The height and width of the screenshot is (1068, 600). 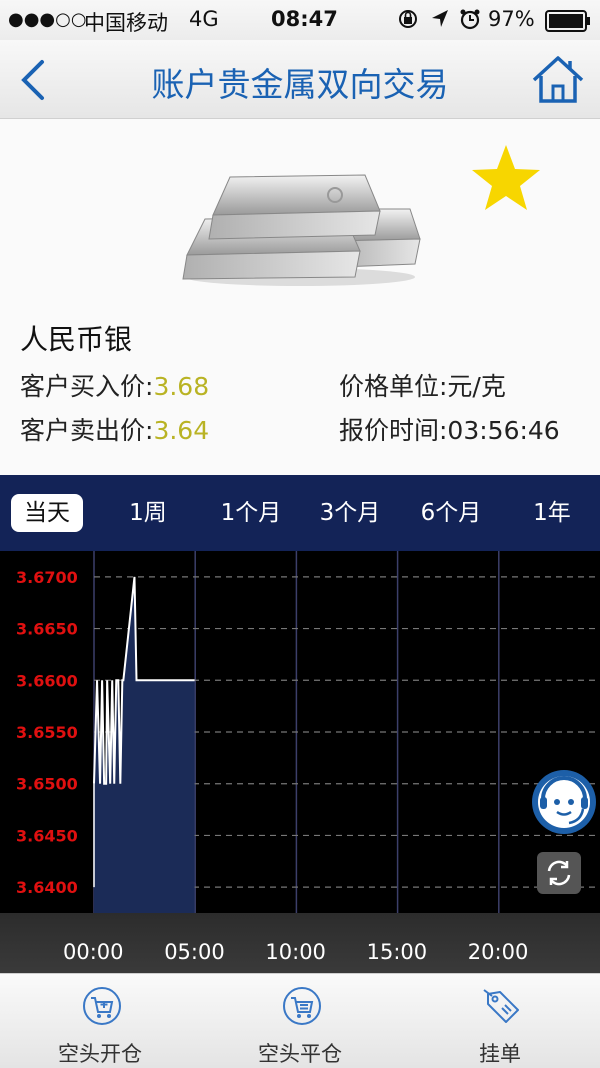 I want to click on open-short-label: 空头开仓, so click(x=100, y=1054).